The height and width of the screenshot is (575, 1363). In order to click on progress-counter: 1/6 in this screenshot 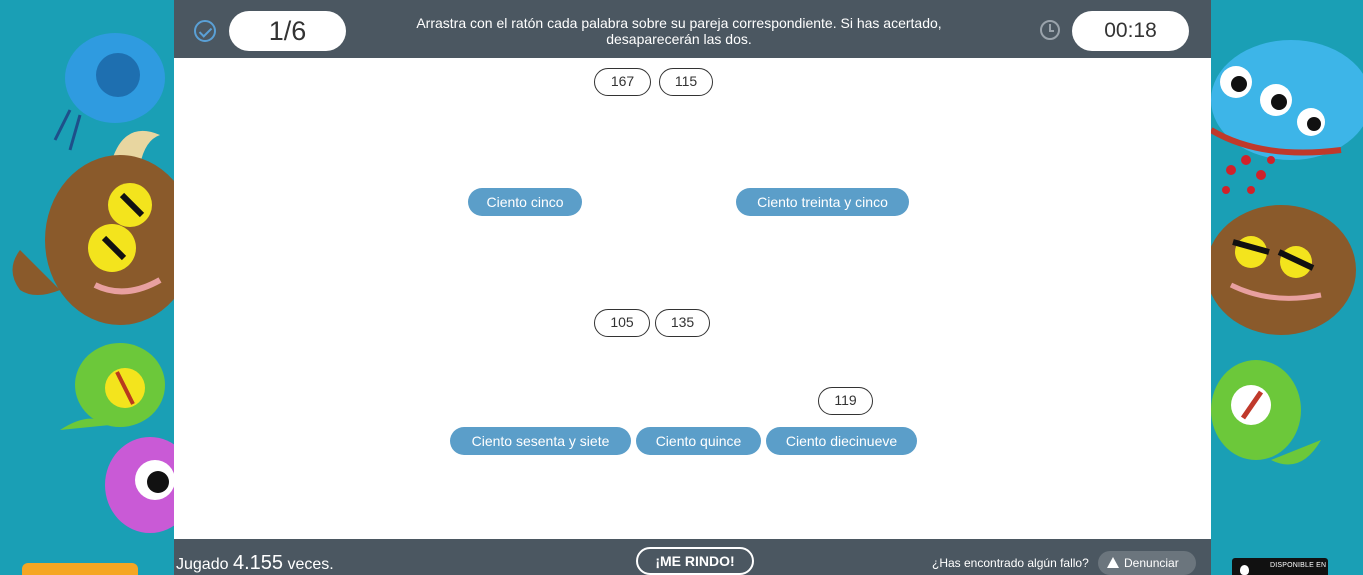, I will do `click(287, 31)`.